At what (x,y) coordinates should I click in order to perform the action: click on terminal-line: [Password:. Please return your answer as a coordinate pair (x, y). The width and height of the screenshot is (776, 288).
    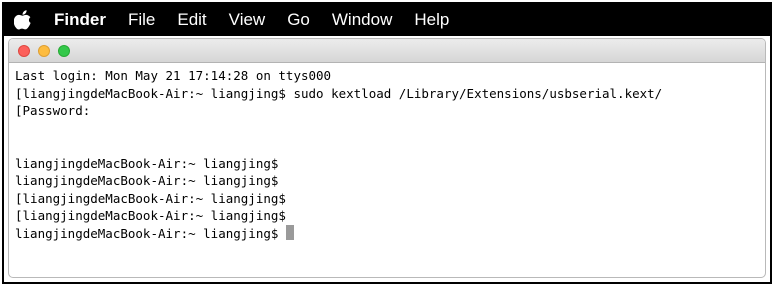
    Looking at the image, I should click on (53, 110).